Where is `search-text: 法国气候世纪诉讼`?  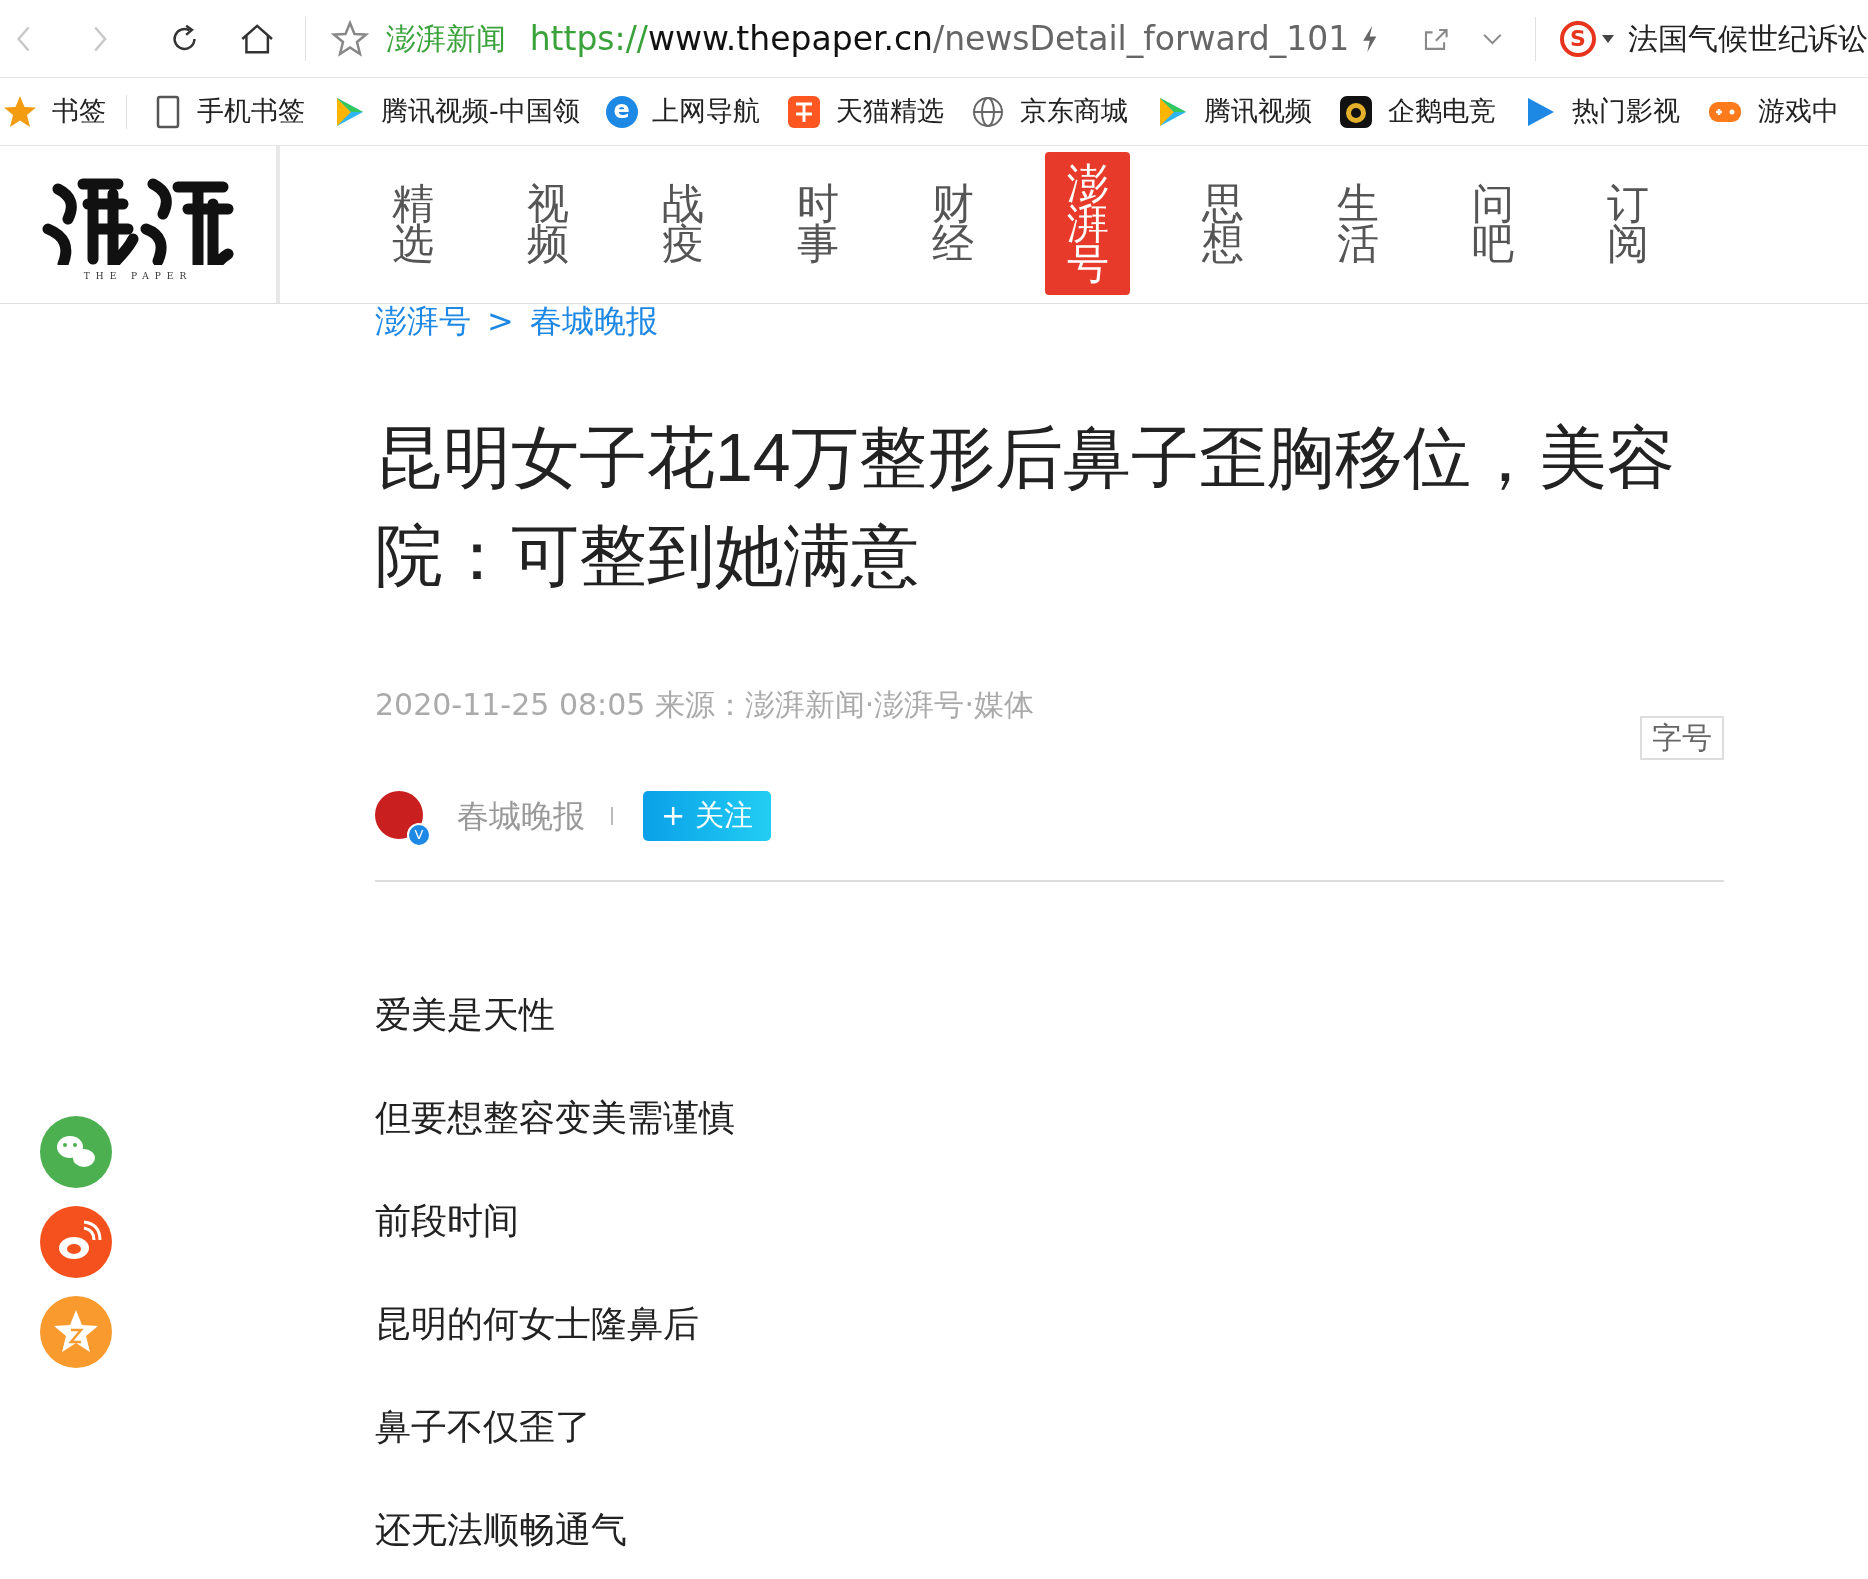
search-text: 法国气候世纪诉讼 is located at coordinates (1748, 38).